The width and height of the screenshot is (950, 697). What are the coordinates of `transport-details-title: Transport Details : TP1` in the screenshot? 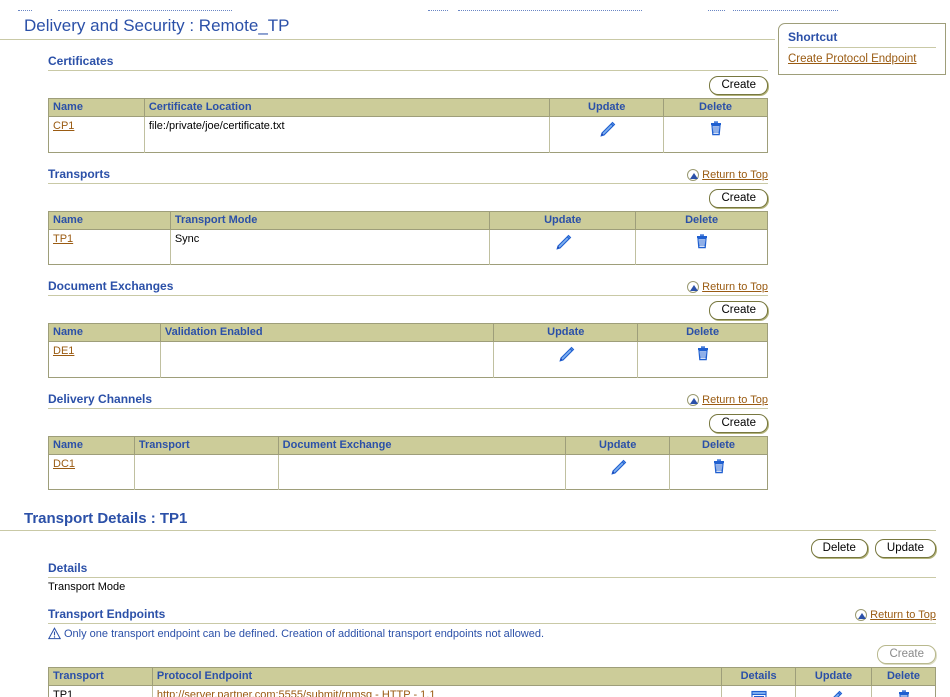 It's located at (468, 520).